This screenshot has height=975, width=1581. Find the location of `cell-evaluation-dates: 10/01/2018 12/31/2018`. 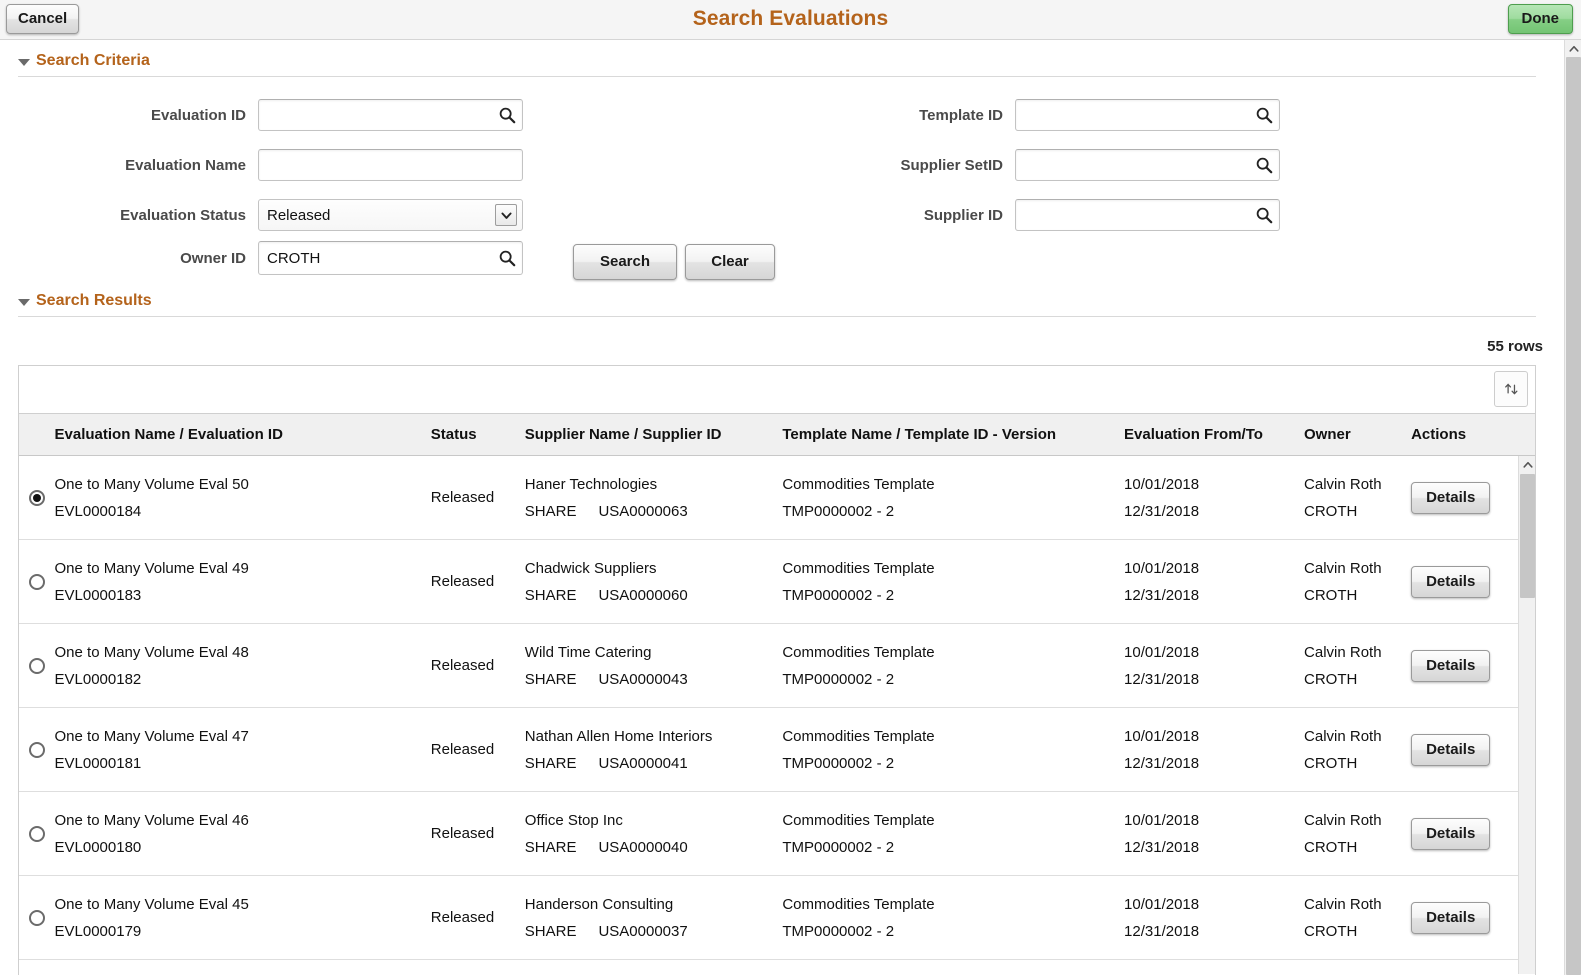

cell-evaluation-dates: 10/01/2018 12/31/2018 is located at coordinates (1214, 497).